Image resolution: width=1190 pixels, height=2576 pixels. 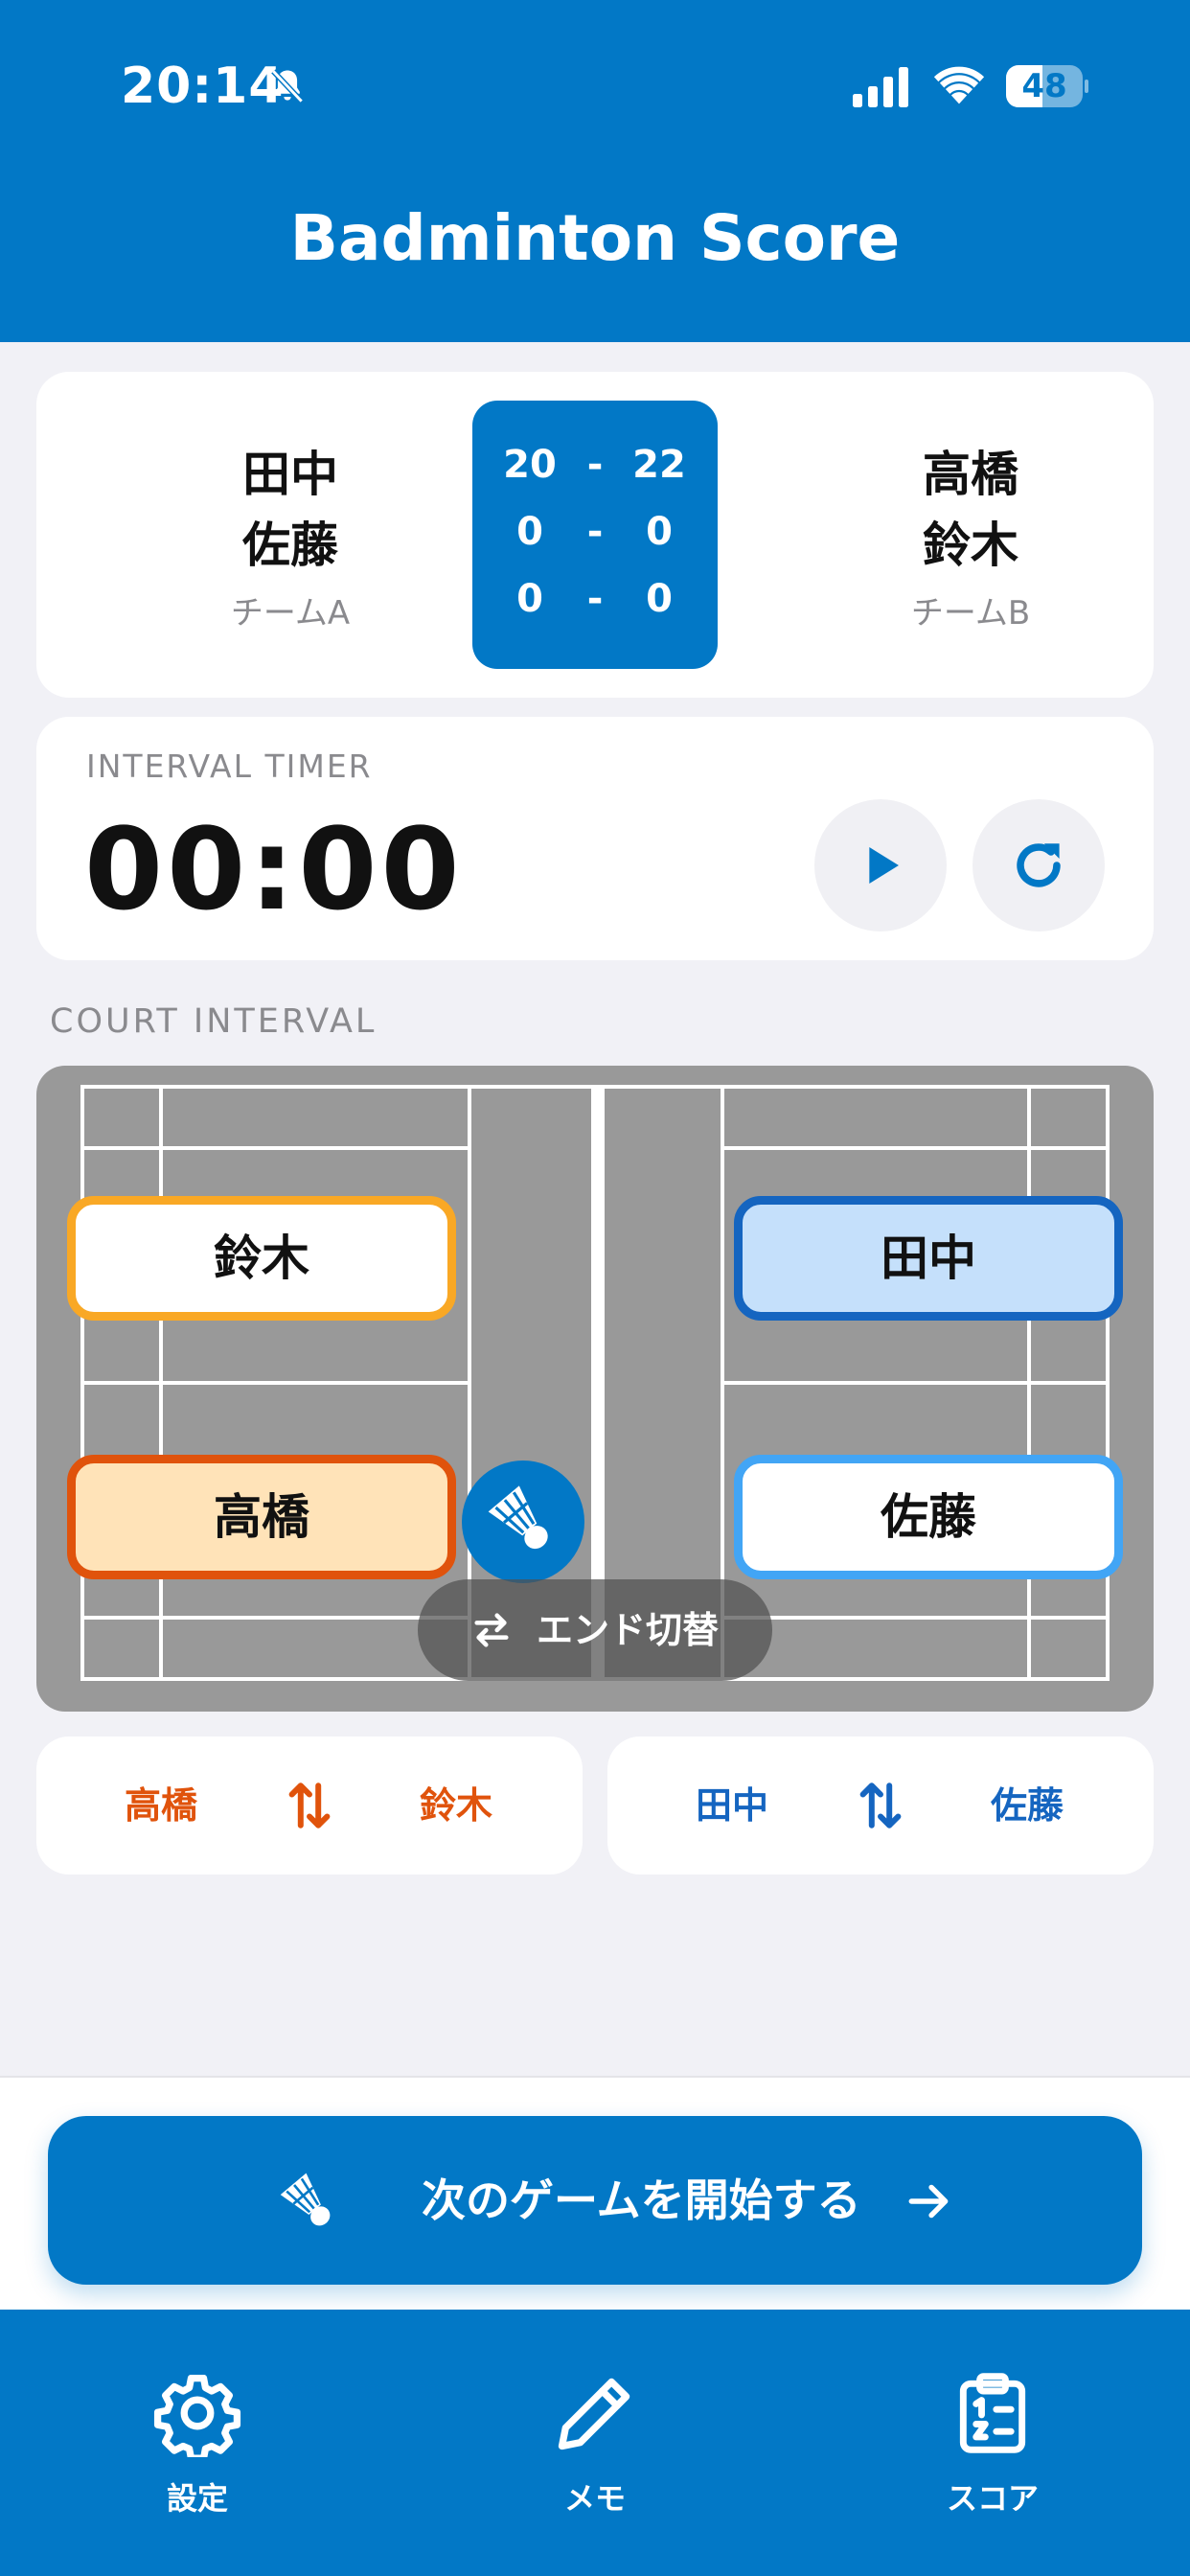 I want to click on swap-team-a-player-2: 鈴木, so click(x=457, y=1805).